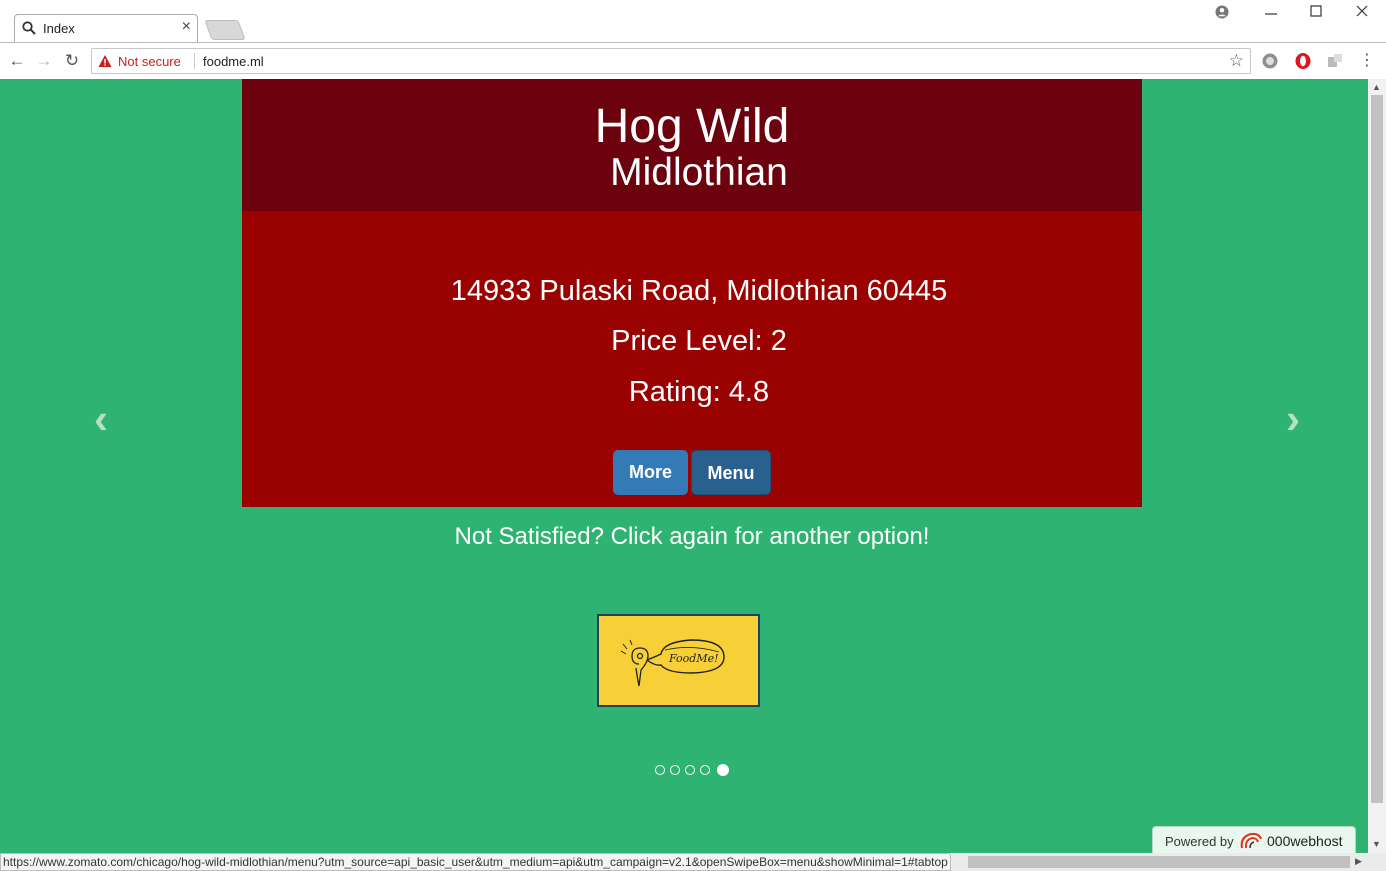 The height and width of the screenshot is (871, 1386). What do you see at coordinates (1367, 61) in the screenshot?
I see `browser-menu-icon: ⋮` at bounding box center [1367, 61].